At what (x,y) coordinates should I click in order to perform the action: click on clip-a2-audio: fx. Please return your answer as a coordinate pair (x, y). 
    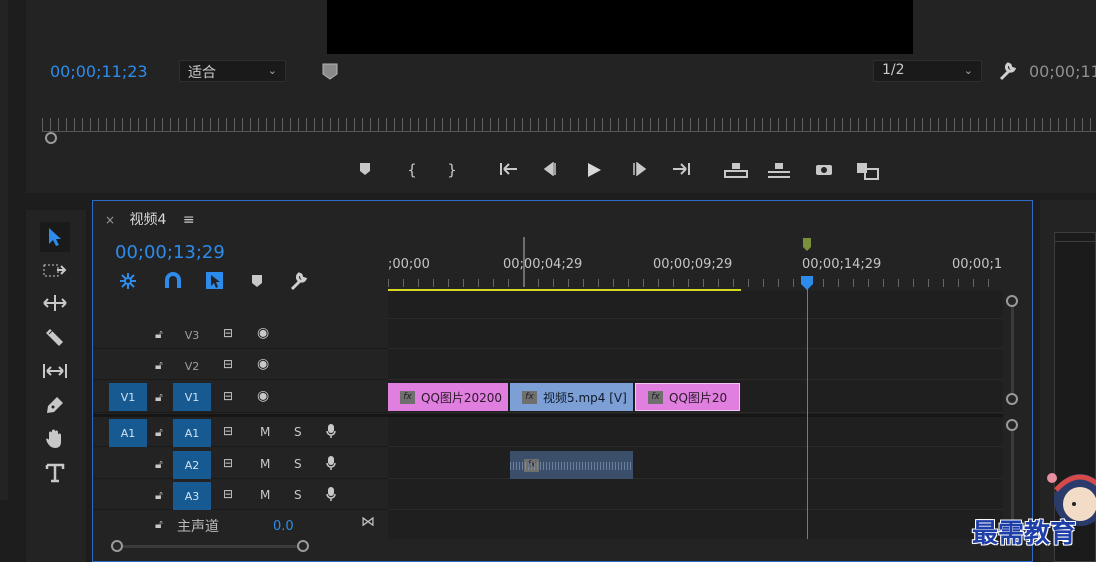
    Looking at the image, I should click on (571, 465).